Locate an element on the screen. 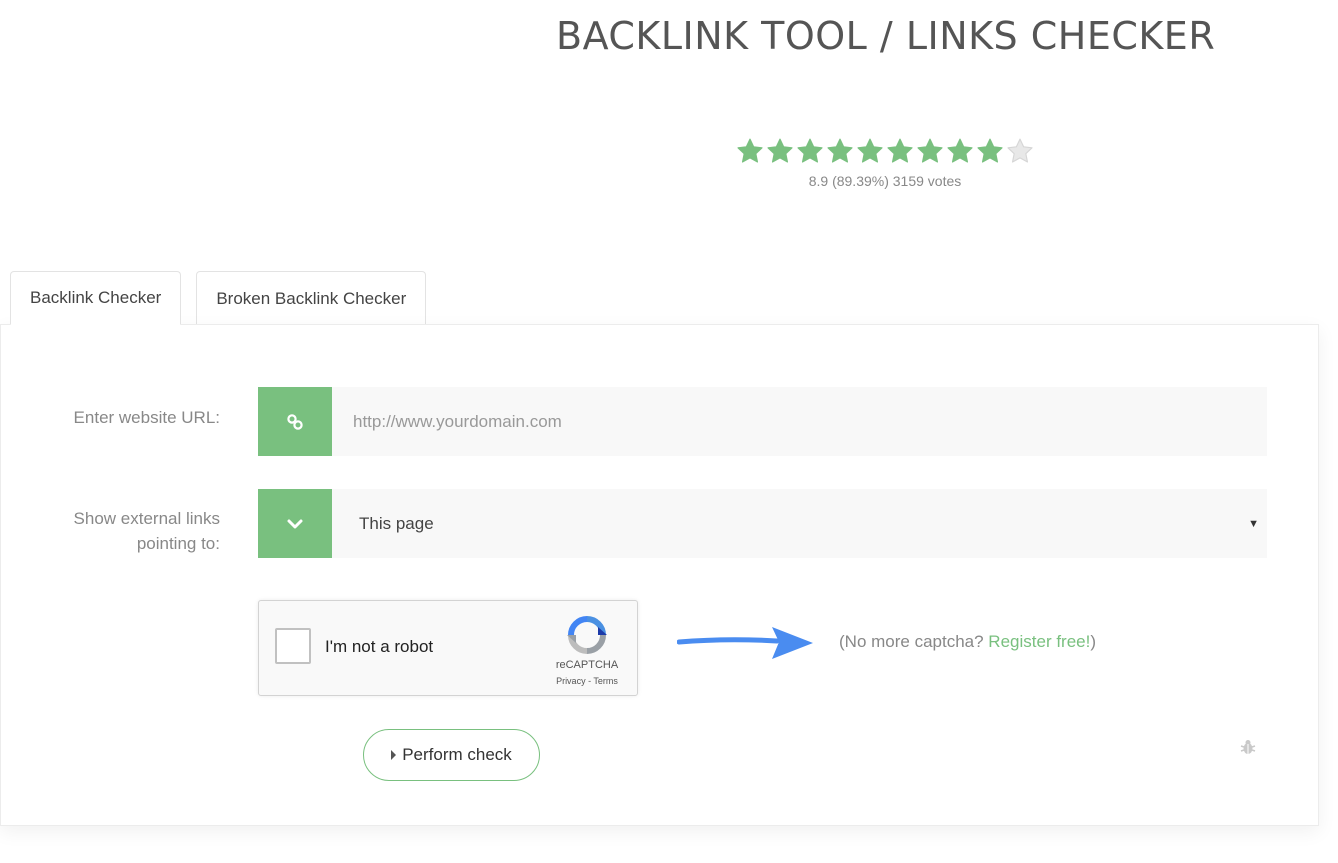 The image size is (1338, 863). external-links-select: This page ▼ is located at coordinates (799, 523).